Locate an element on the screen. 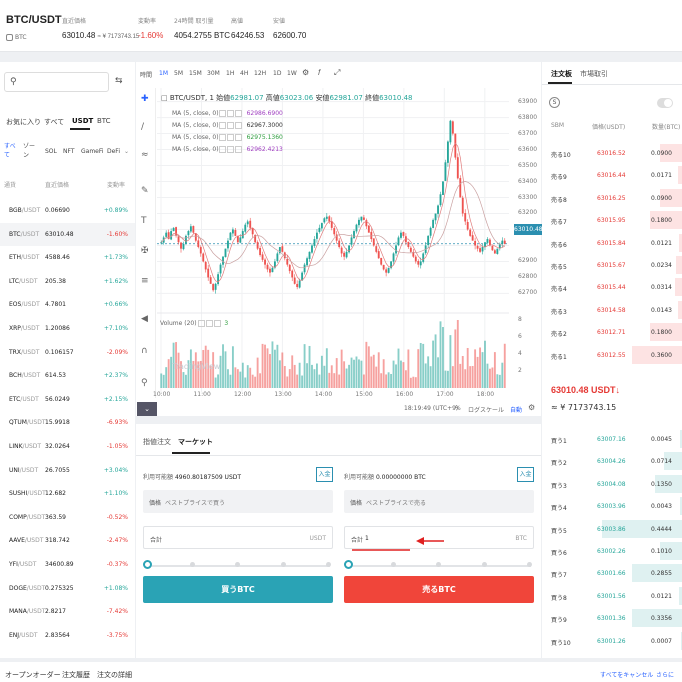 This screenshot has height=682, width=682. buy-slider-handle is located at coordinates (147, 564).